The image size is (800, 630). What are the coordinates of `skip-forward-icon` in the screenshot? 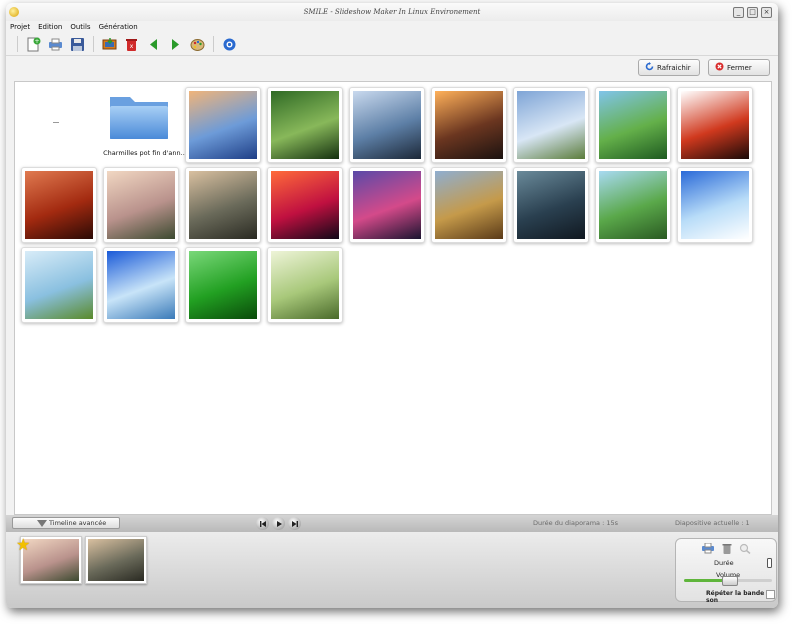 It's located at (294, 523).